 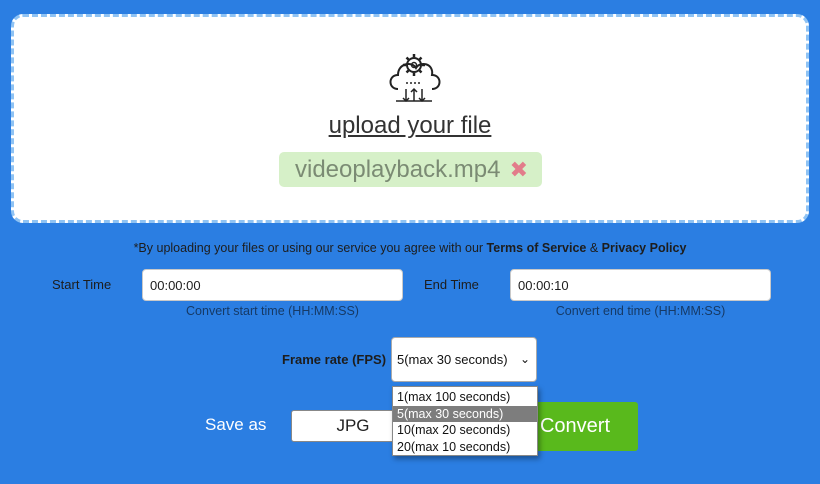 I want to click on frame-rate-option: 20(max 10 seconds), so click(x=465, y=447).